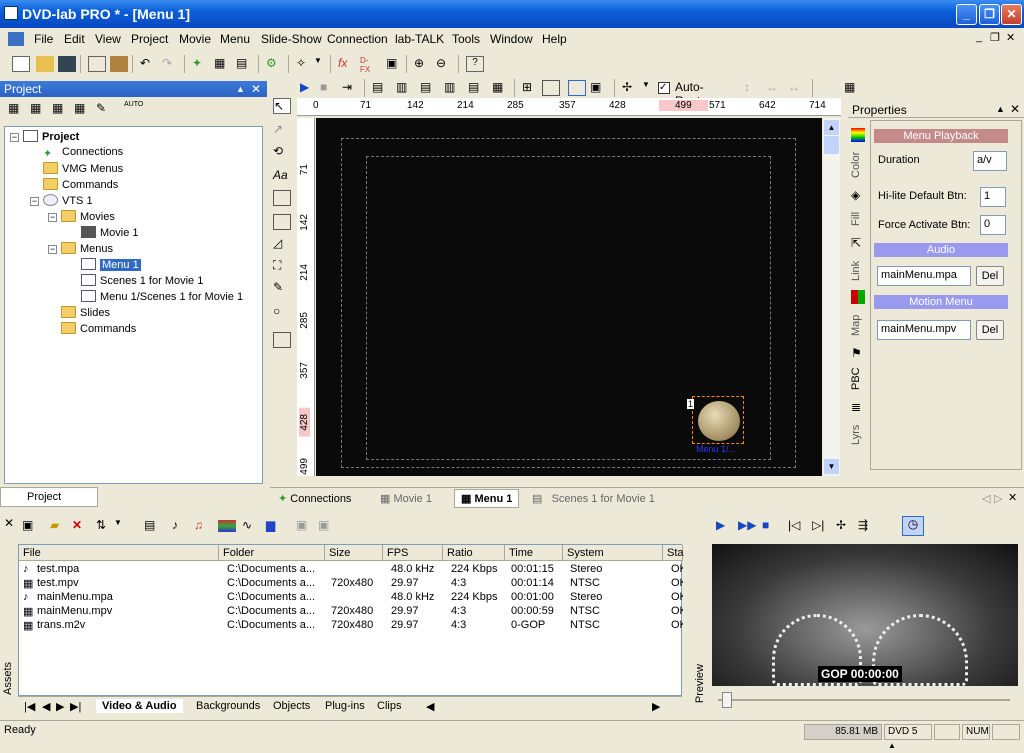 This screenshot has width=1024, height=753. What do you see at coordinates (108, 39) in the screenshot?
I see `menu-view: View` at bounding box center [108, 39].